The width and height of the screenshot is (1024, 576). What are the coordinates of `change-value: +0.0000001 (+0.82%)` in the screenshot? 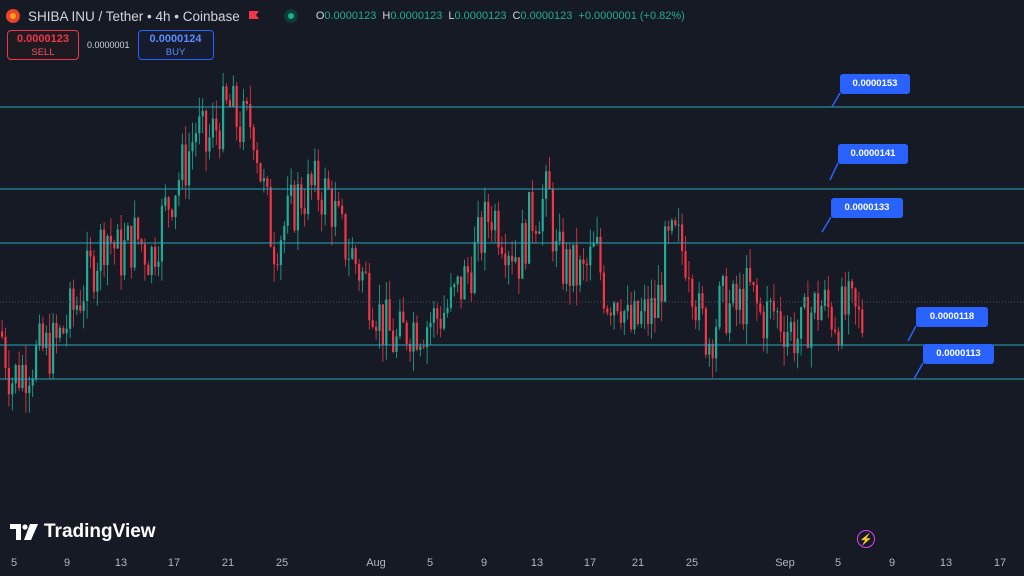 It's located at (631, 16).